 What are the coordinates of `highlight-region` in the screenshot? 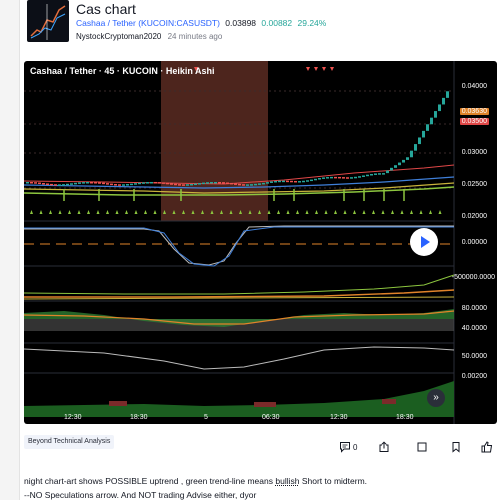 It's located at (214, 141).